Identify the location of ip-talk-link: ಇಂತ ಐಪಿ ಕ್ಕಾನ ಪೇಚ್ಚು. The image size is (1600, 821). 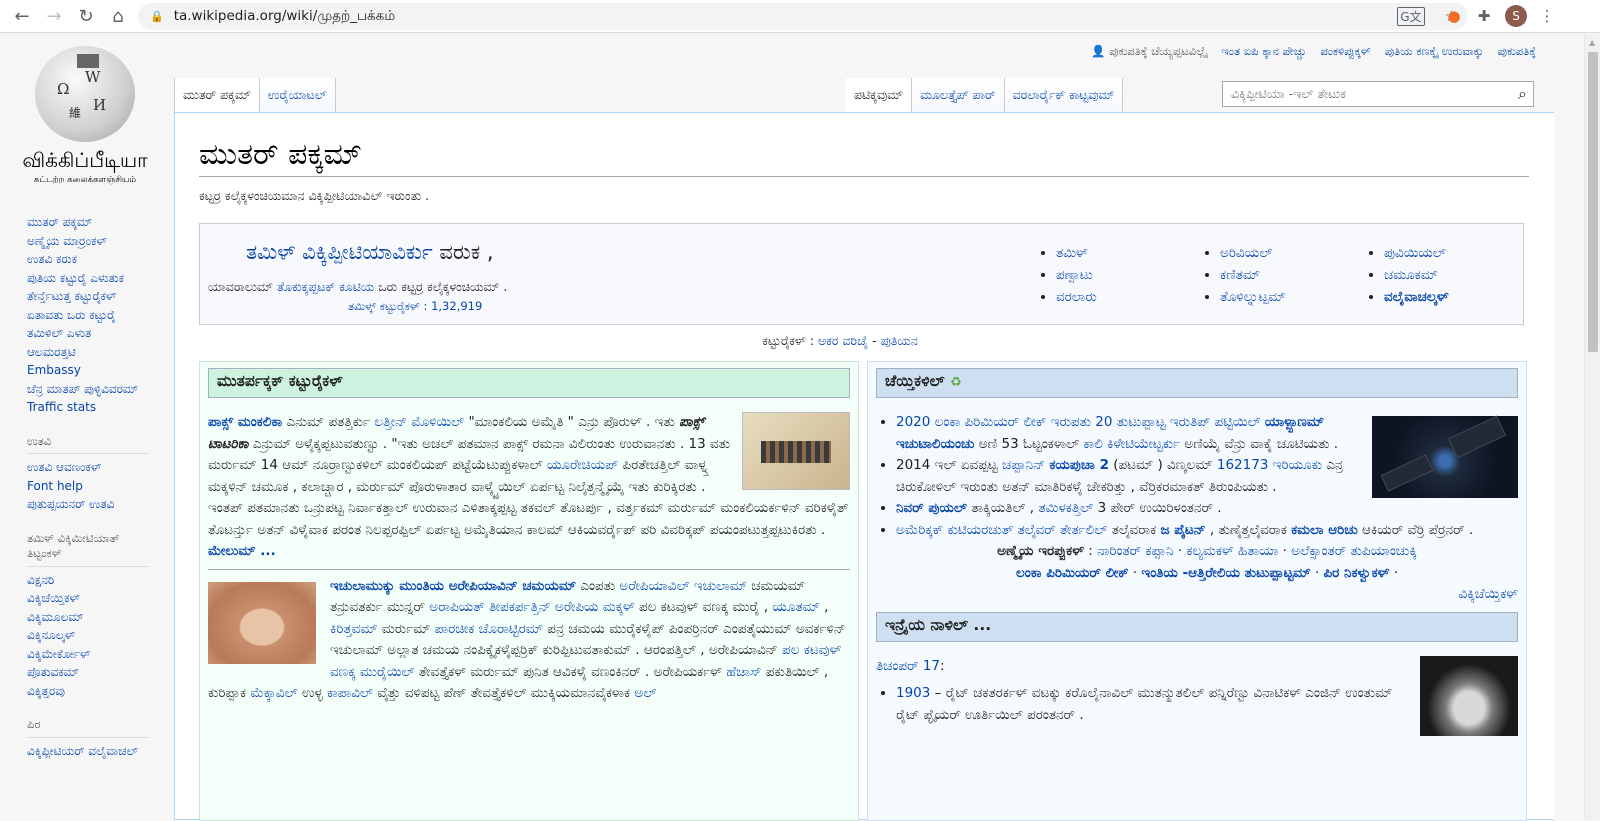
(1263, 51).